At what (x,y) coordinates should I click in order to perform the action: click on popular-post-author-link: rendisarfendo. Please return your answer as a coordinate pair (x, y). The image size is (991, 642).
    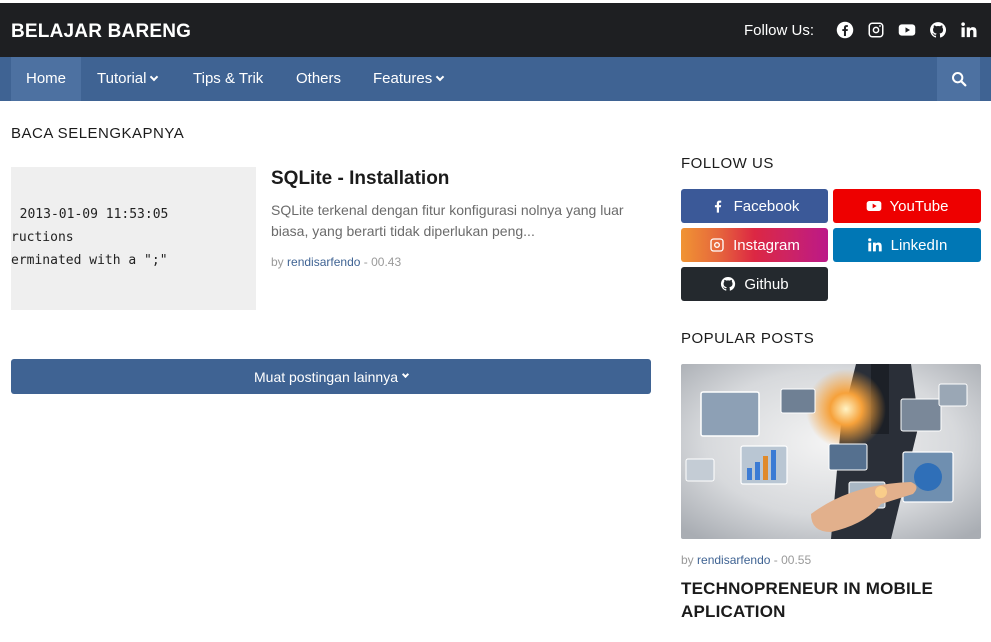
    Looking at the image, I should click on (733, 560).